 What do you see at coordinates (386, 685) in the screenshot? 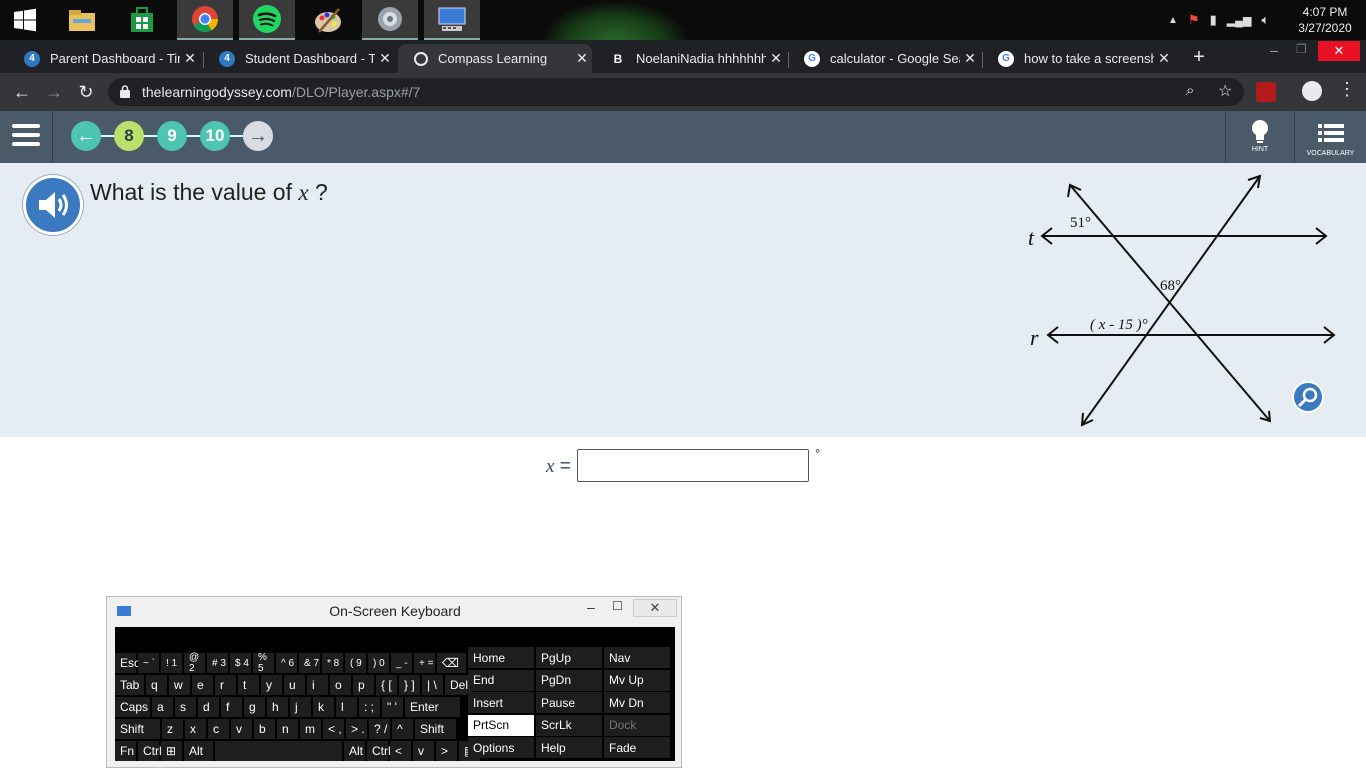
I see `osk-key: { [` at bounding box center [386, 685].